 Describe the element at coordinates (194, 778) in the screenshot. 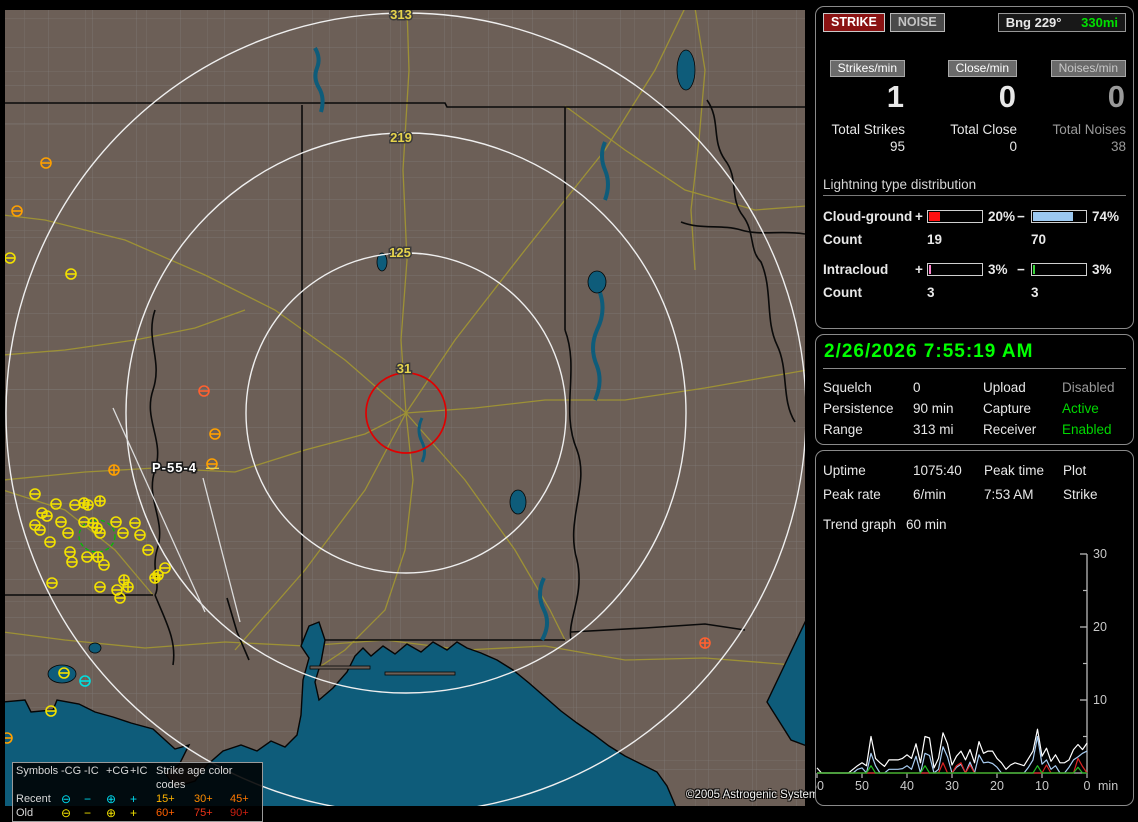

I see `legend-header-age: Strike age color codes` at that location.